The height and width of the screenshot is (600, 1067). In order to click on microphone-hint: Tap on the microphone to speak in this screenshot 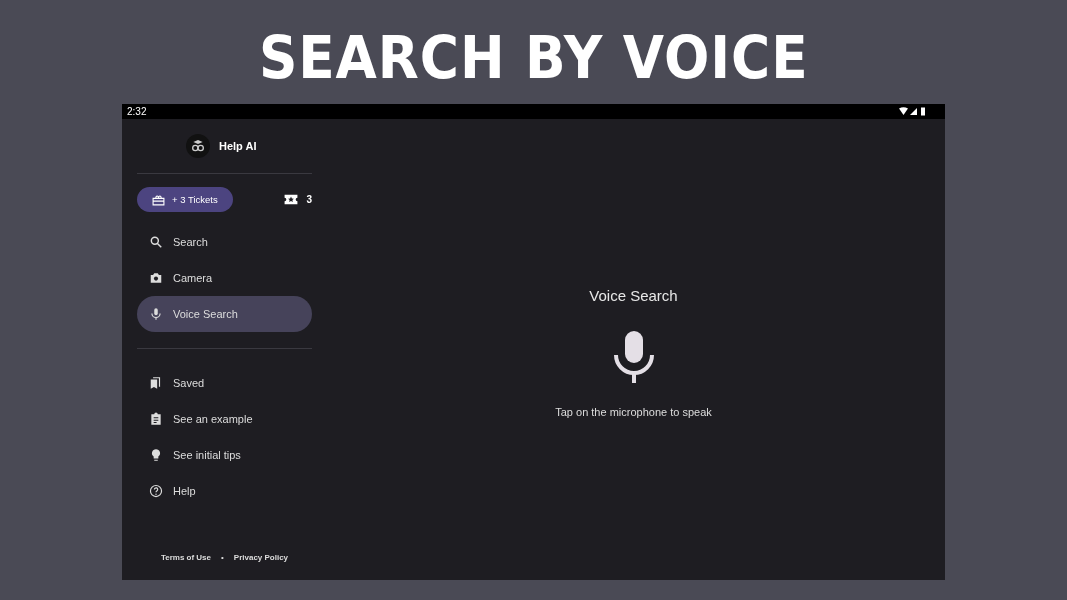, I will do `click(633, 412)`.